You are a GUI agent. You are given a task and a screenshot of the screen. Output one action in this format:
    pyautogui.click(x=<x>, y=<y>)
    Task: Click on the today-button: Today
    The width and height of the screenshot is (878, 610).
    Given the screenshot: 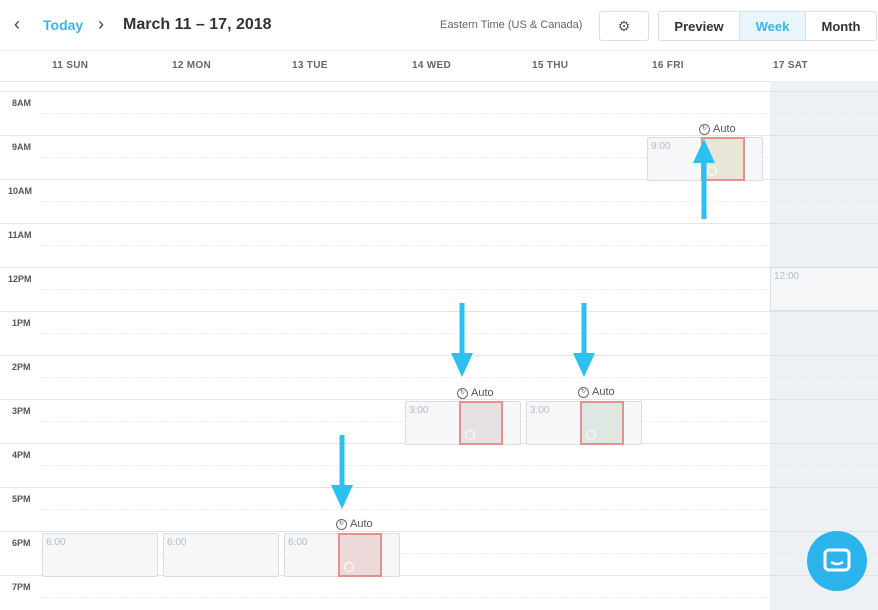 What is the action you would take?
    pyautogui.click(x=63, y=25)
    